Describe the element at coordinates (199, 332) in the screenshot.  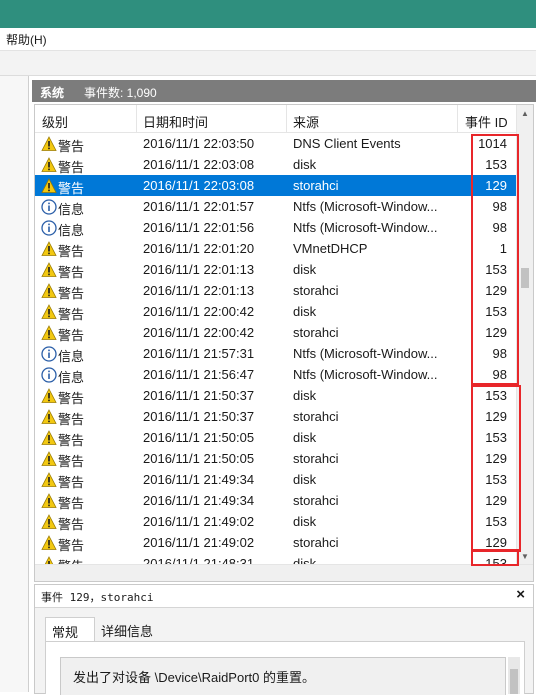
I see `row-datetime: 2016/11/1 22:00:42` at that location.